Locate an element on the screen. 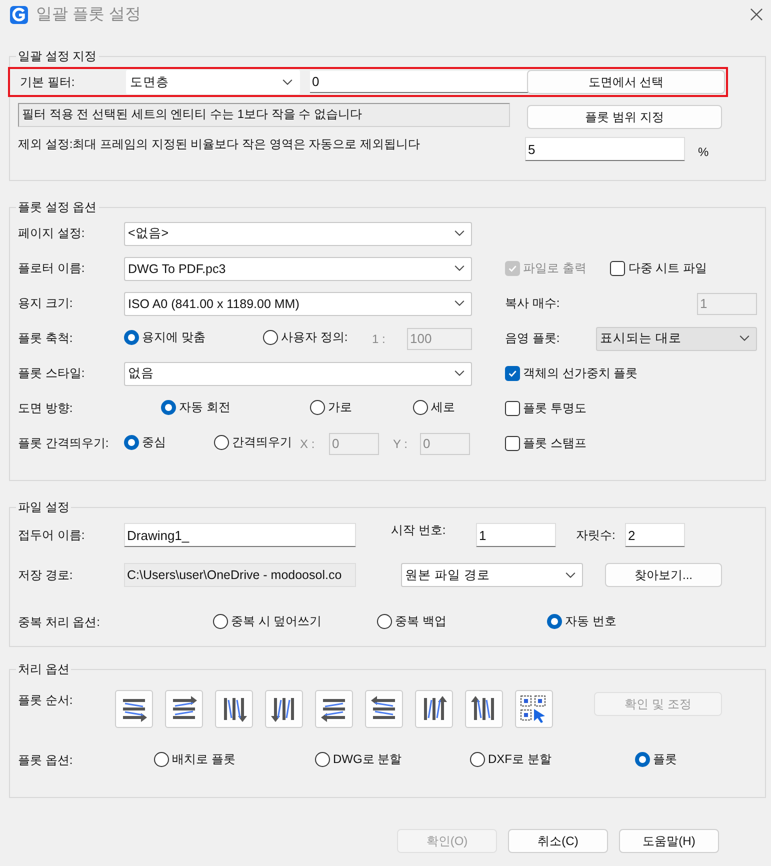  dropdown: ISO A0 (841.00 x 1189.00 MM) is located at coordinates (298, 304).